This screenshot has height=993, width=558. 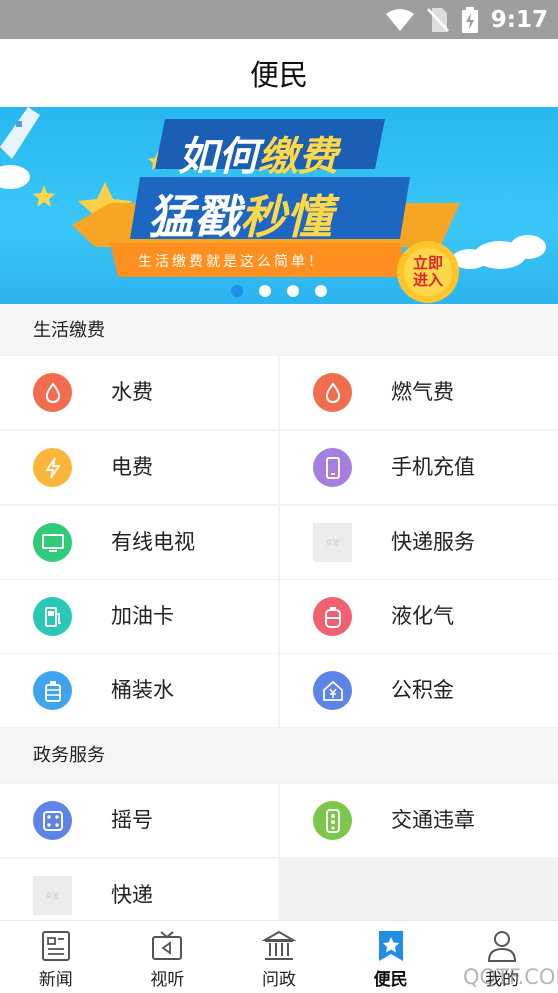 I want to click on carousel-dot-active, so click(x=237, y=291).